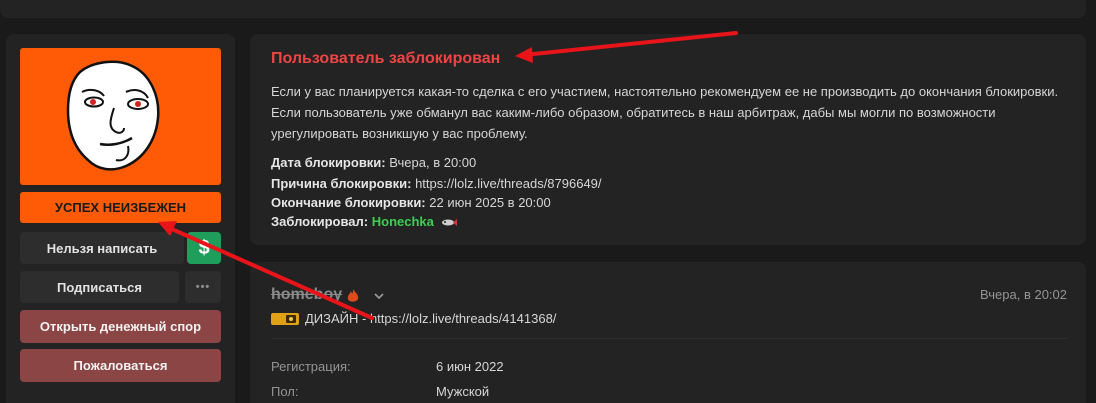 This screenshot has width=1096, height=403. I want to click on top-bar, so click(543, 9).